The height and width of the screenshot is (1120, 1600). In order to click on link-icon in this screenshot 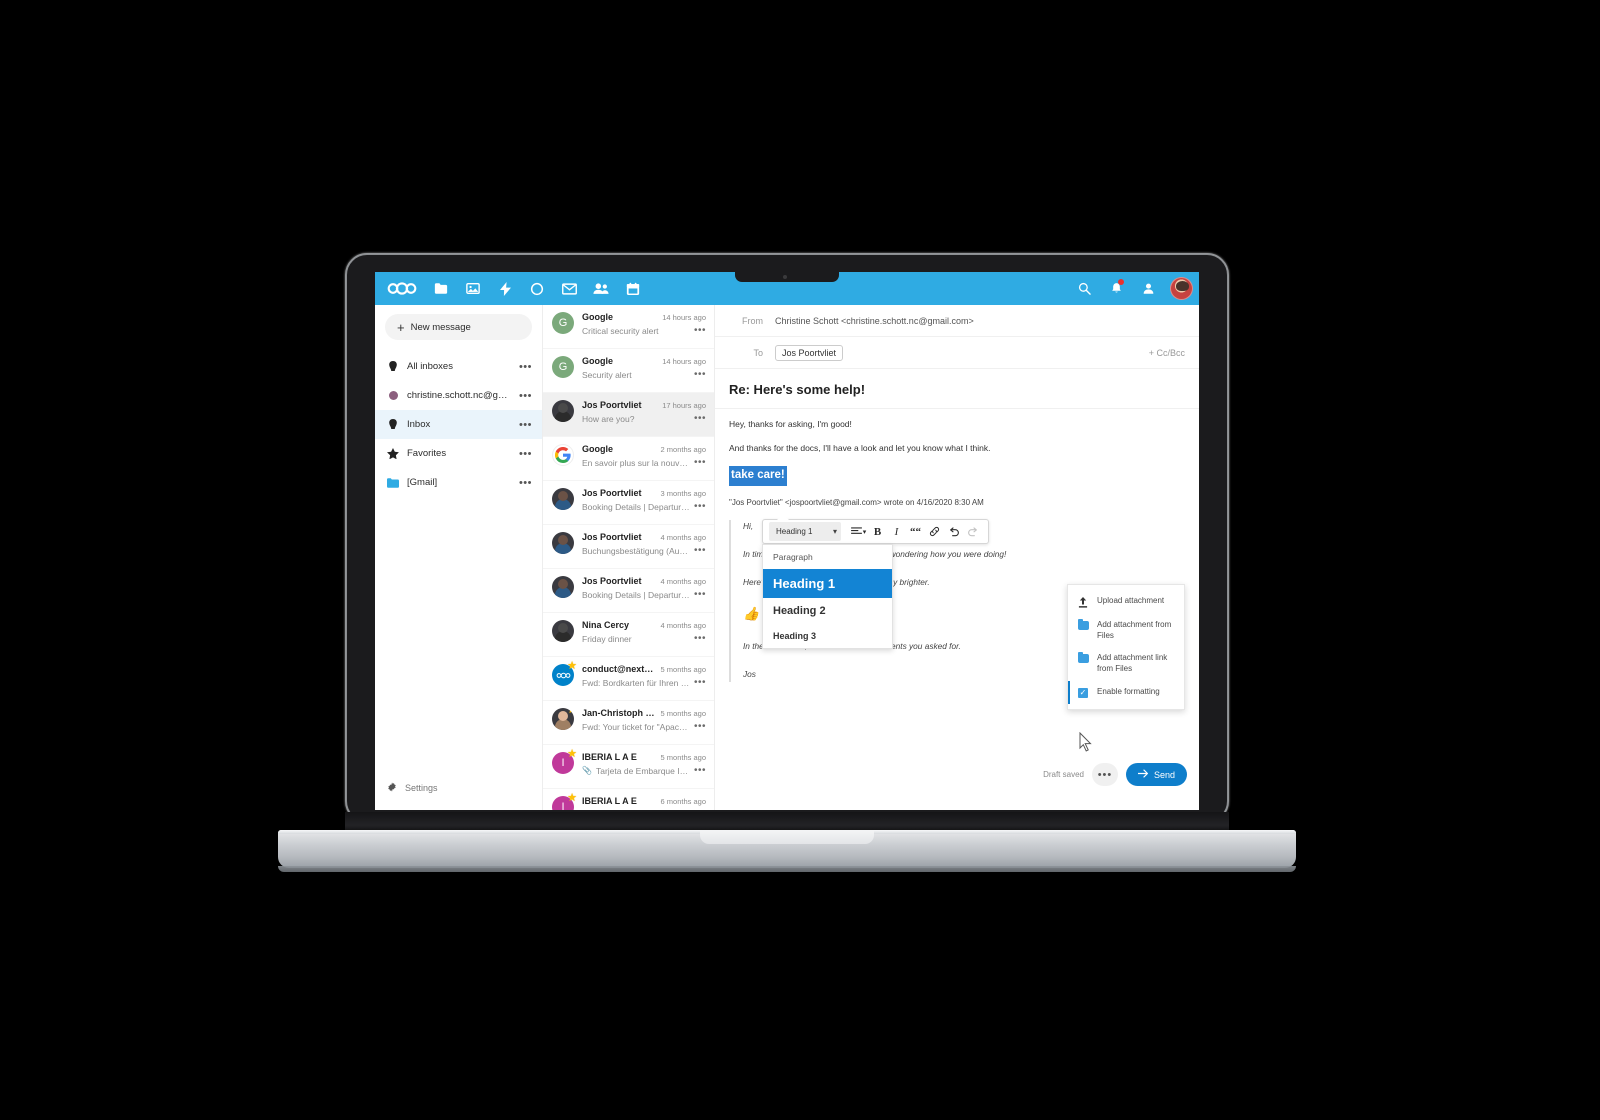, I will do `click(934, 531)`.